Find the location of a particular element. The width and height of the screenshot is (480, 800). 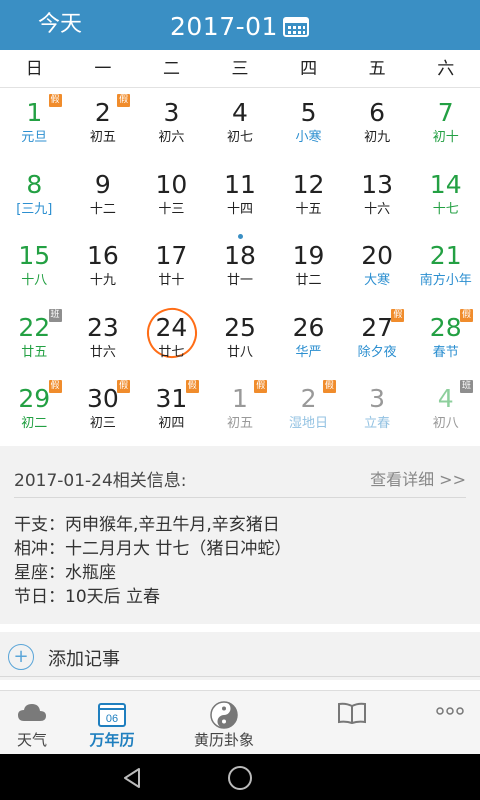

day-cell: 24 廿七 is located at coordinates (171, 337).